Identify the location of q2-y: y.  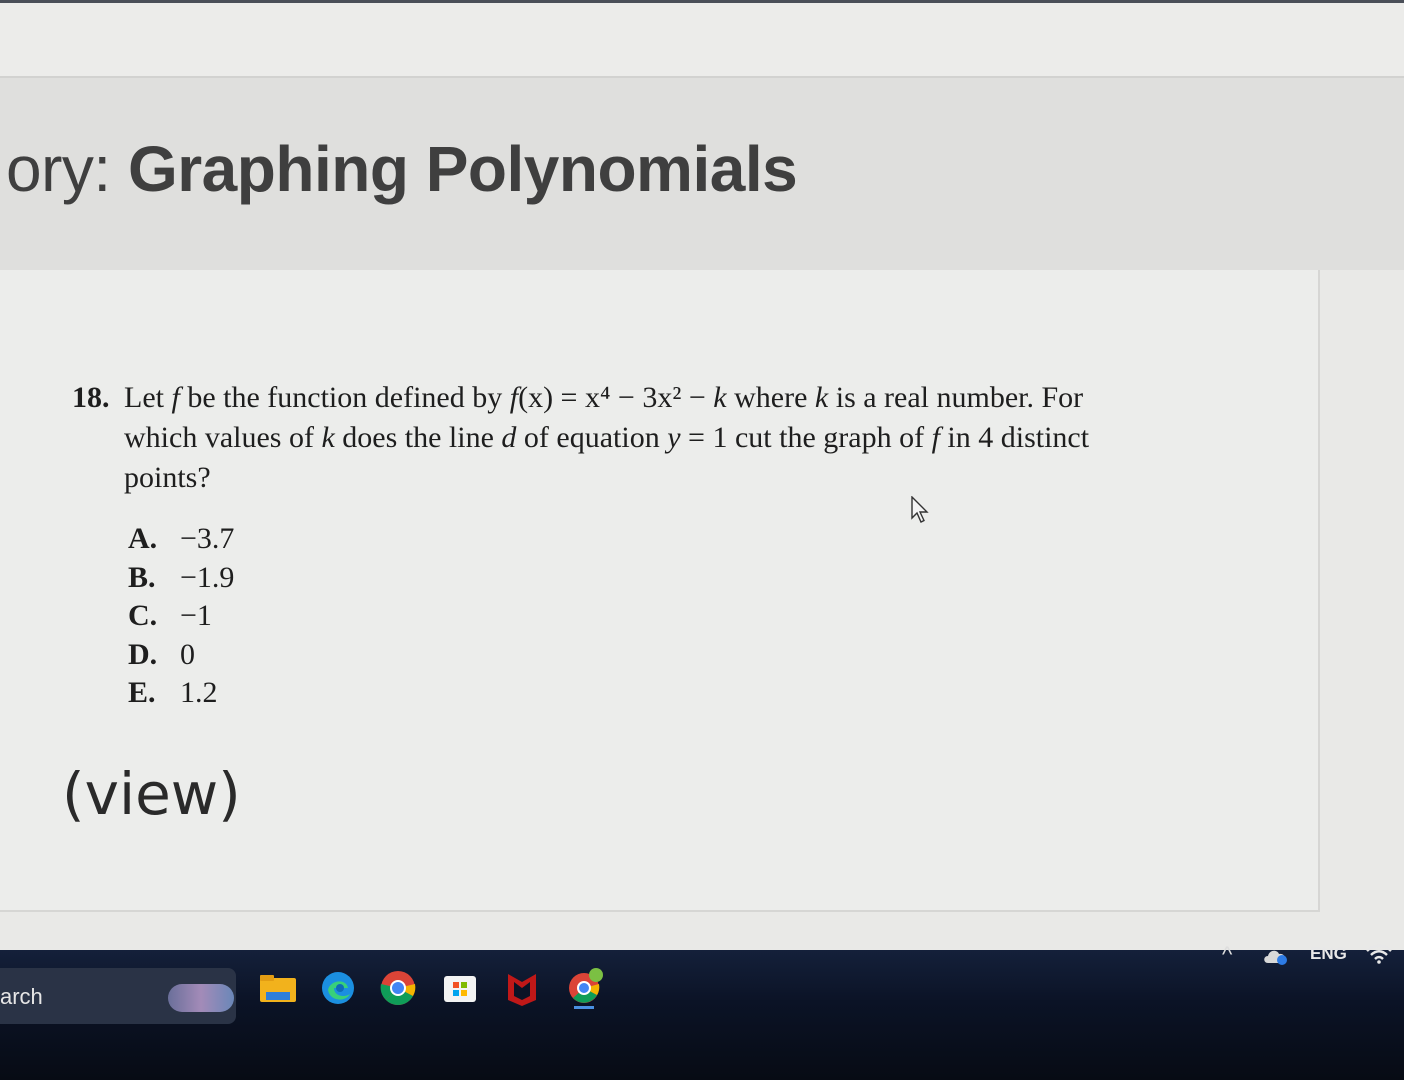
(674, 437).